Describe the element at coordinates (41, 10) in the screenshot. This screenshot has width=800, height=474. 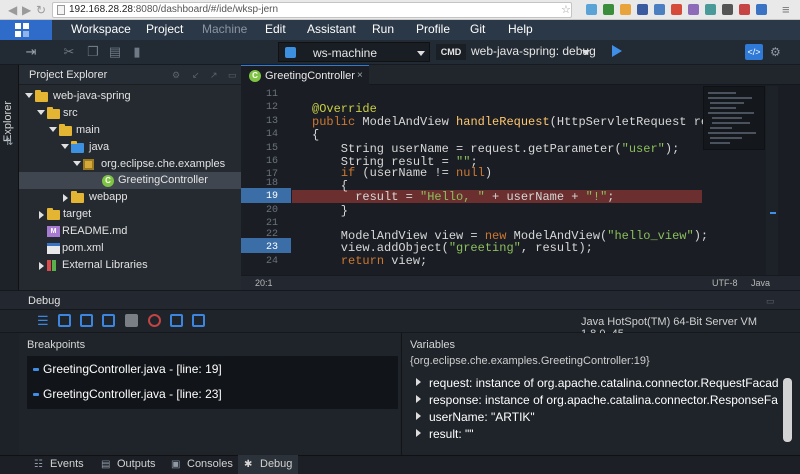
I see `reload-icon: ↻` at that location.